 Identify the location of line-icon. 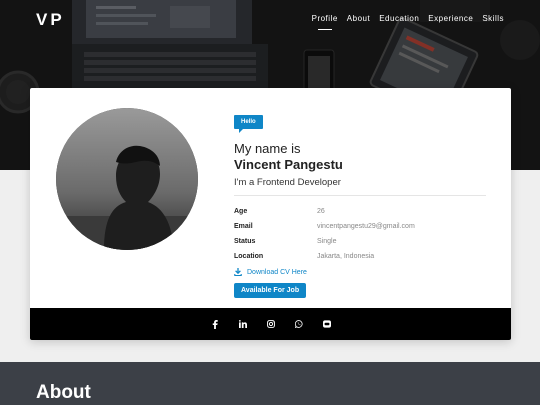
(326, 324).